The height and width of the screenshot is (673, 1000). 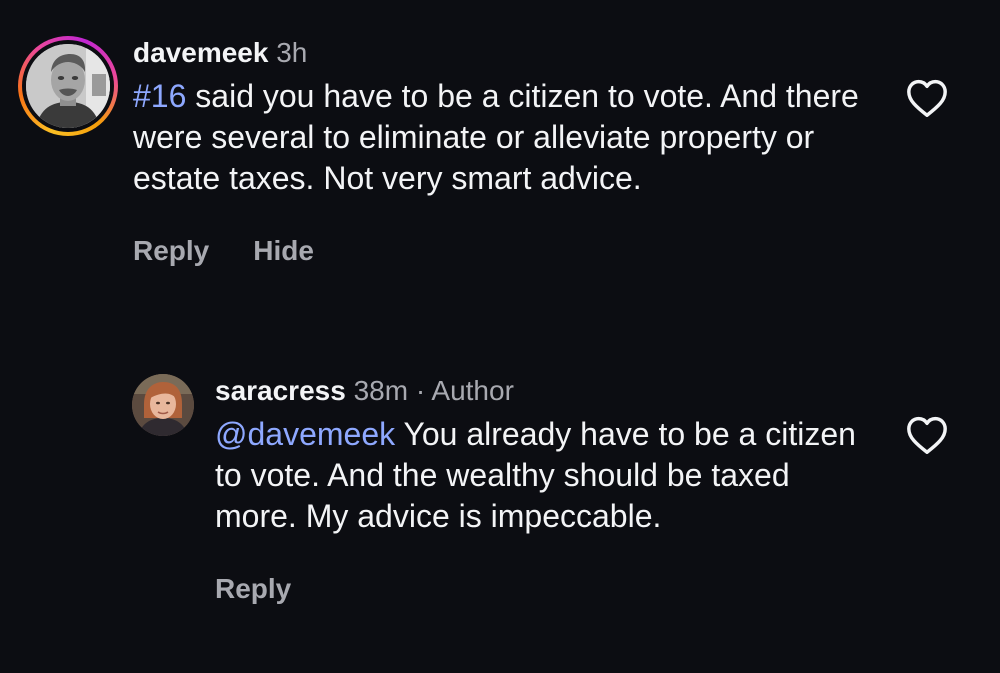 I want to click on story-ring-avatar, so click(x=68, y=86).